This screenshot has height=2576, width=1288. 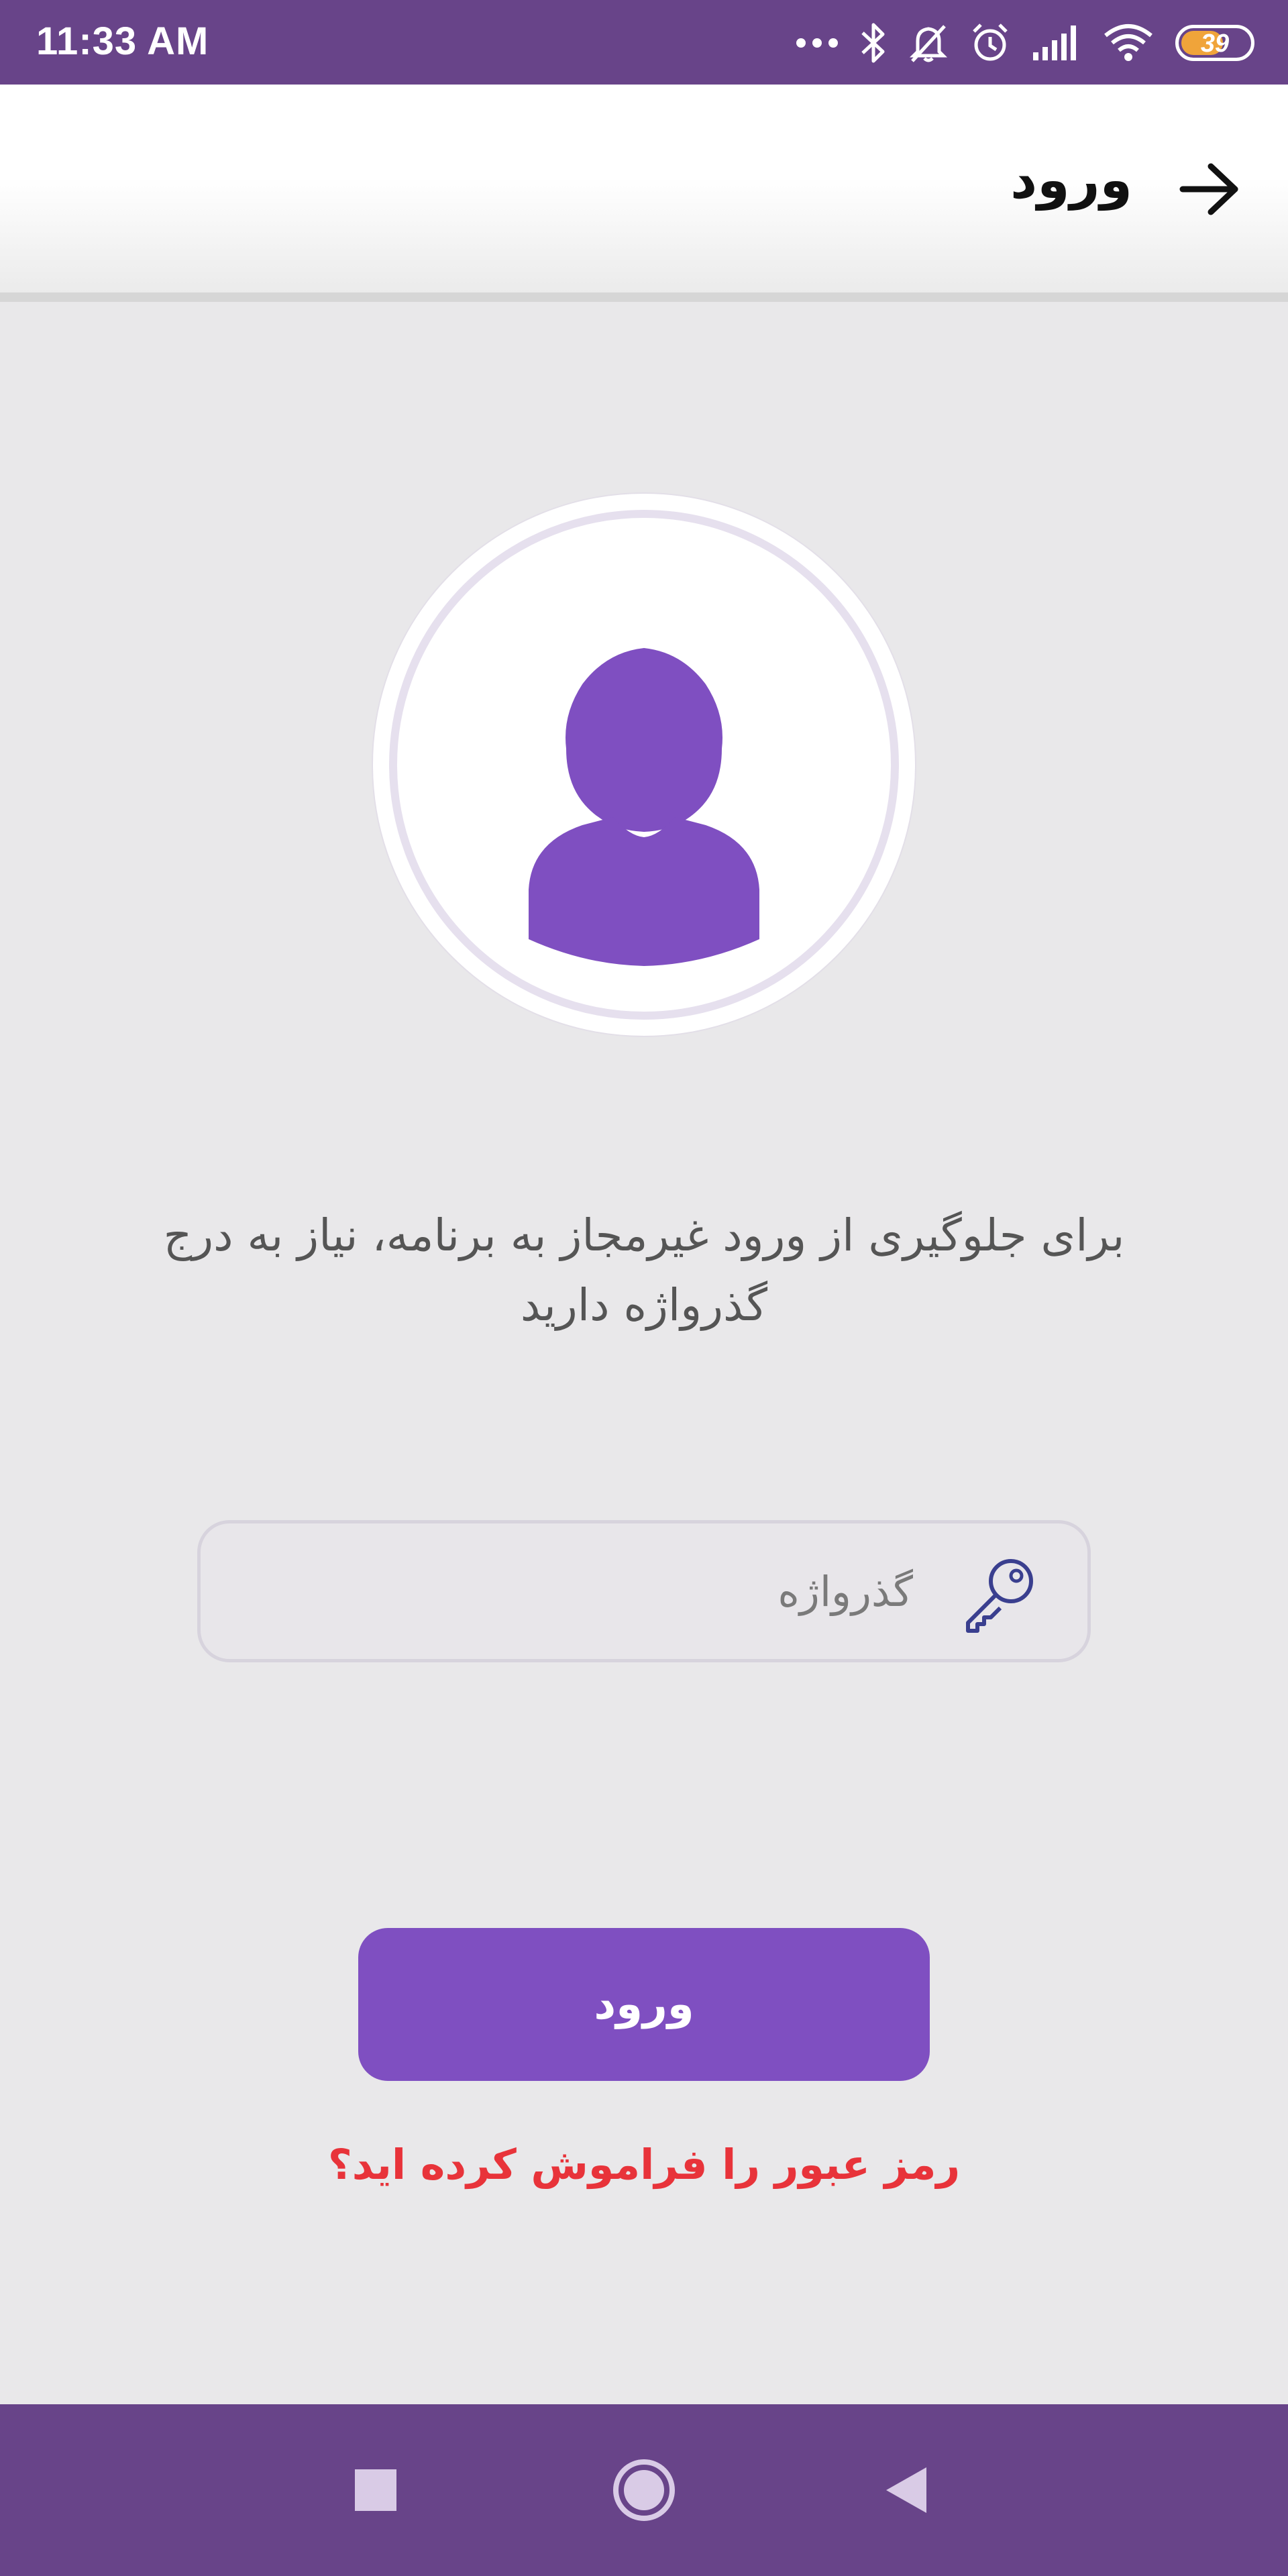 What do you see at coordinates (577, 1591) in the screenshot?
I see `password-input` at bounding box center [577, 1591].